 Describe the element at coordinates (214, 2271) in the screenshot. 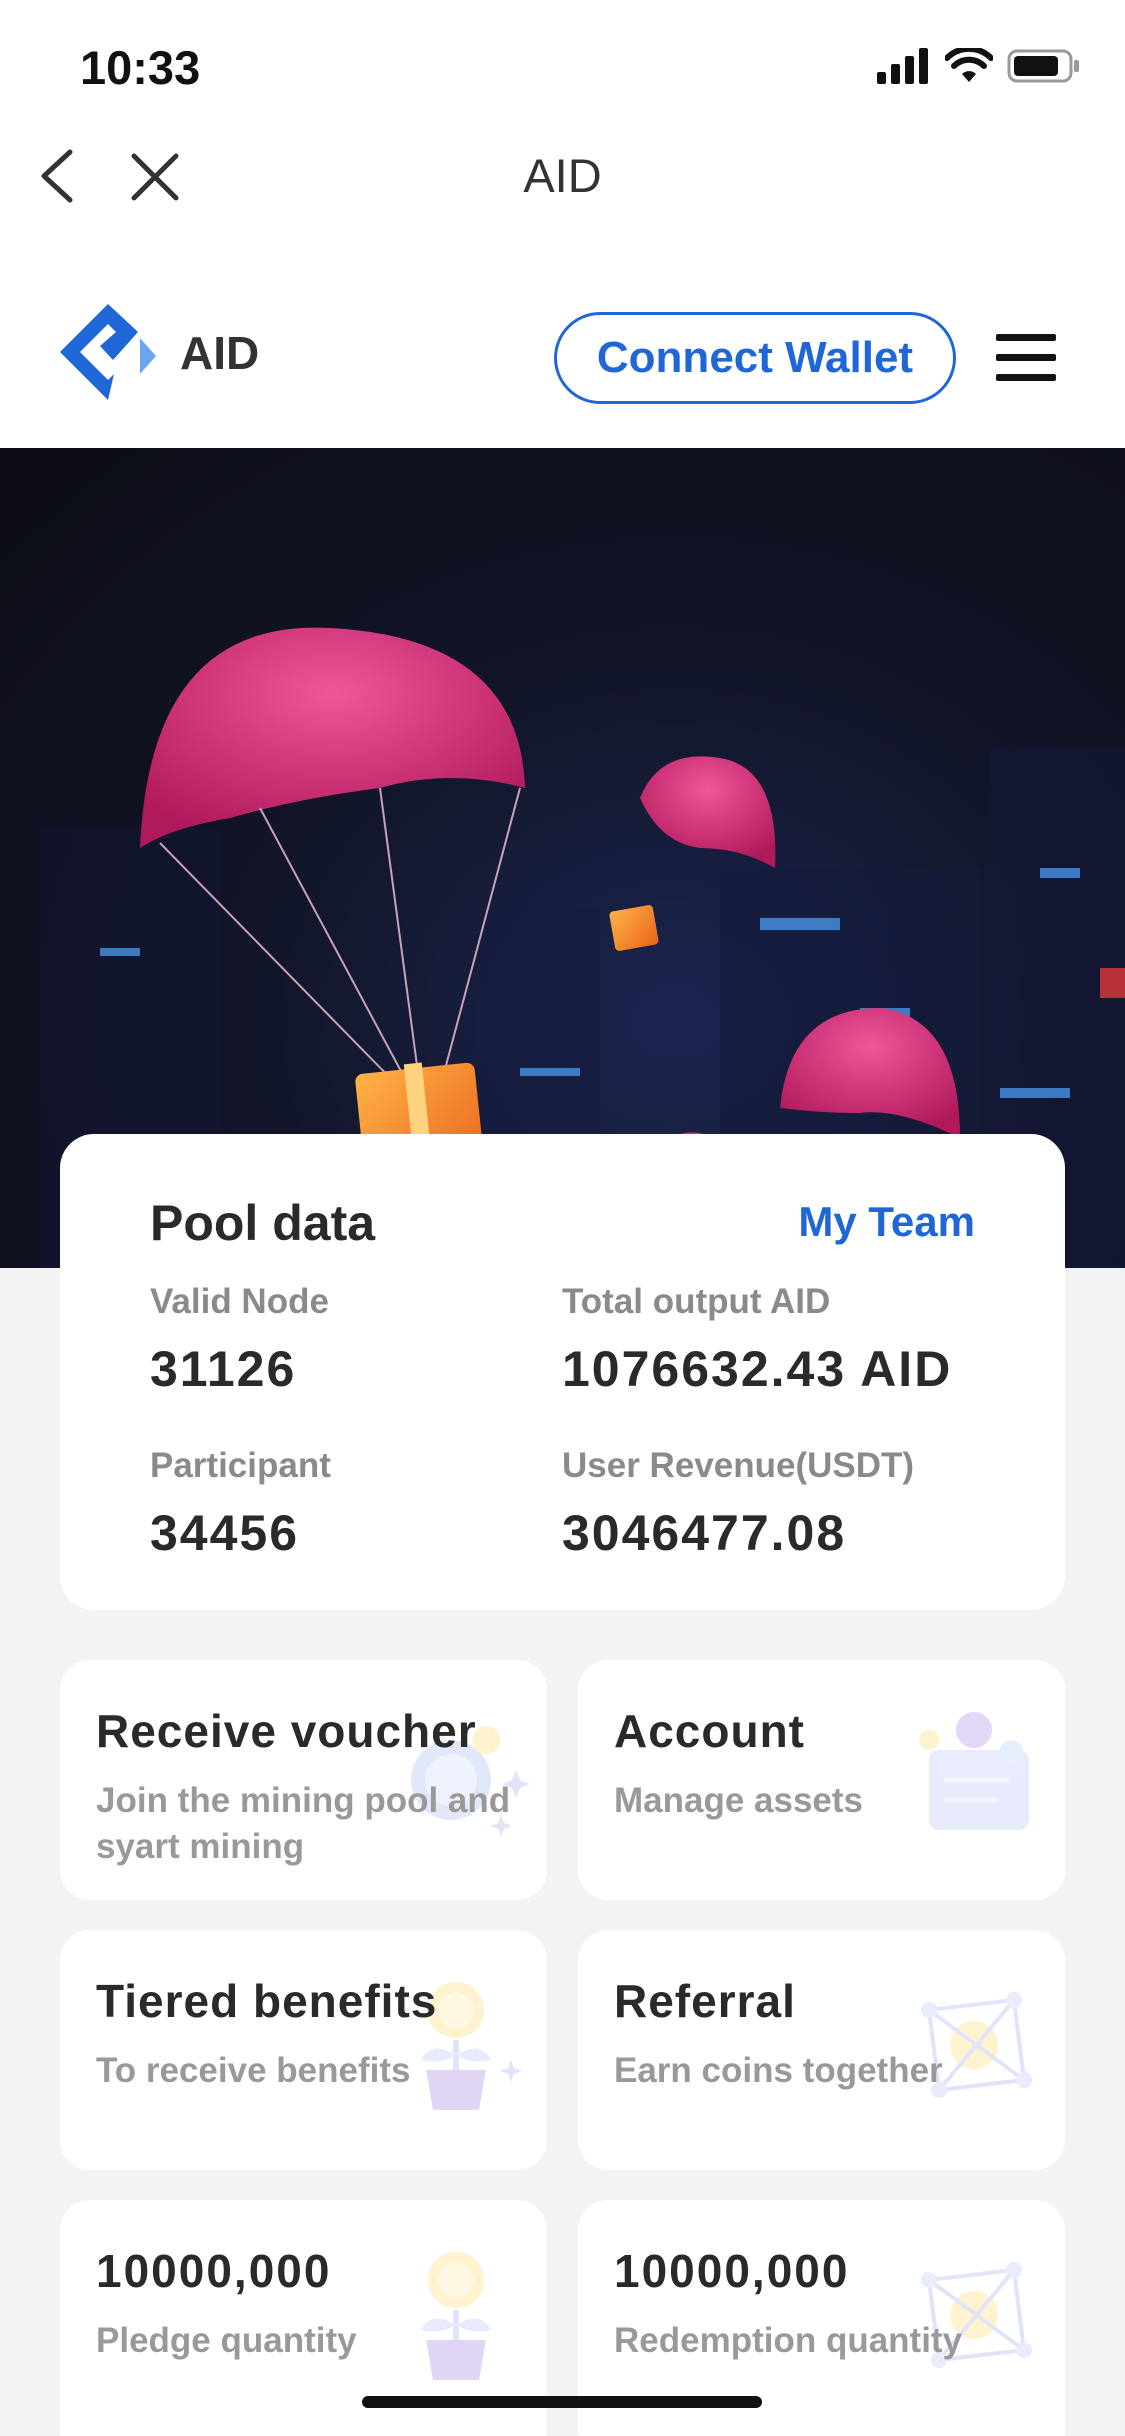

I see `pledge-quantity-value: 10000,000` at that location.